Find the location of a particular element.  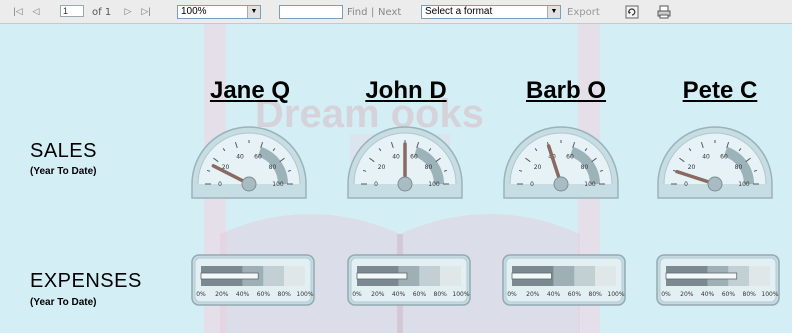

zoom-value: 100% is located at coordinates (194, 11).